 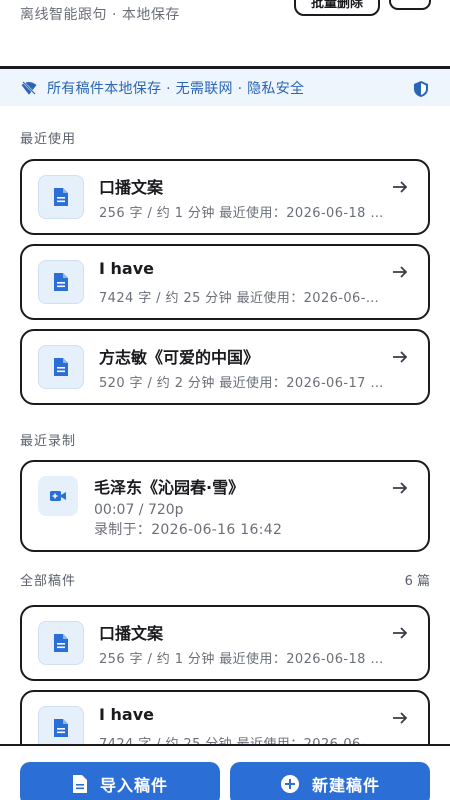 What do you see at coordinates (417, 581) in the screenshot?
I see `draft-count: 6 篇` at bounding box center [417, 581].